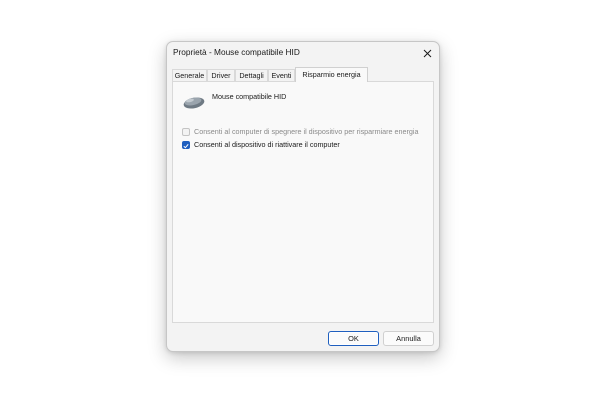  Describe the element at coordinates (408, 338) in the screenshot. I see `cancel-button: Annulla` at that location.